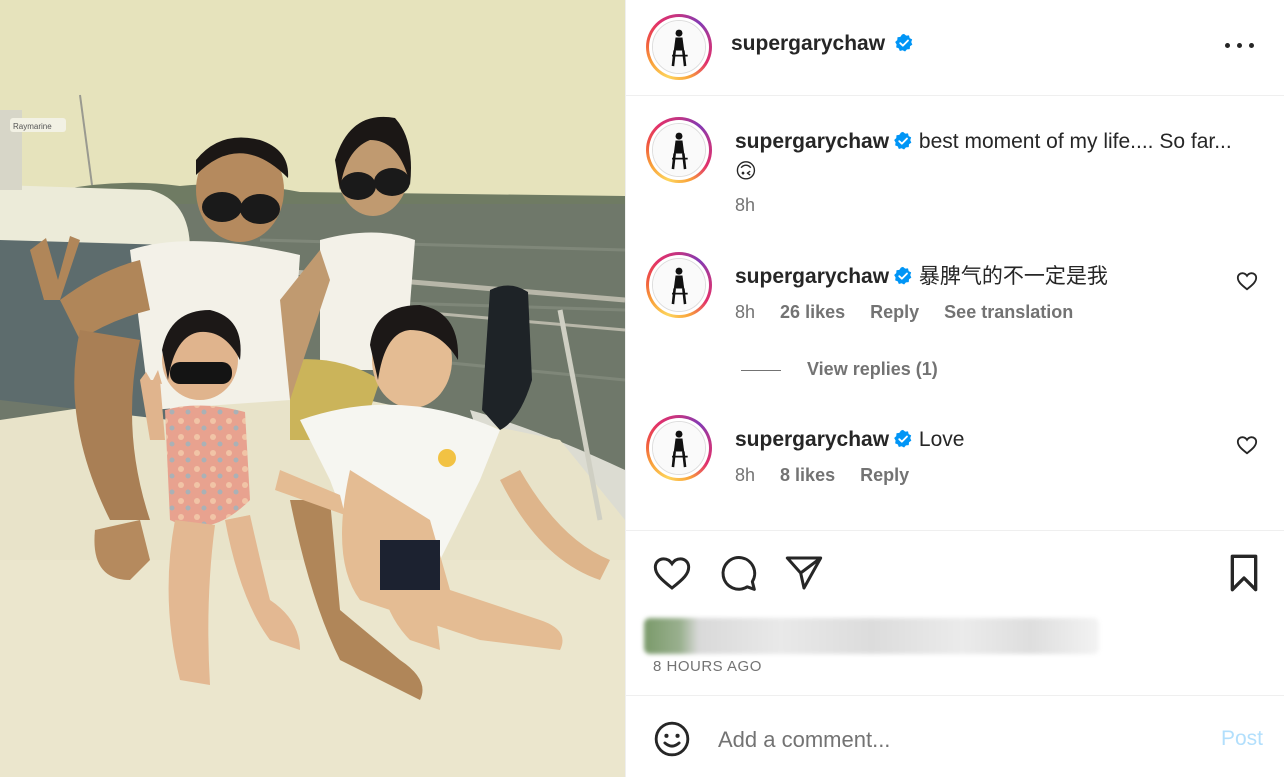  I want to click on caption-timestamp: 8h, so click(745, 205).